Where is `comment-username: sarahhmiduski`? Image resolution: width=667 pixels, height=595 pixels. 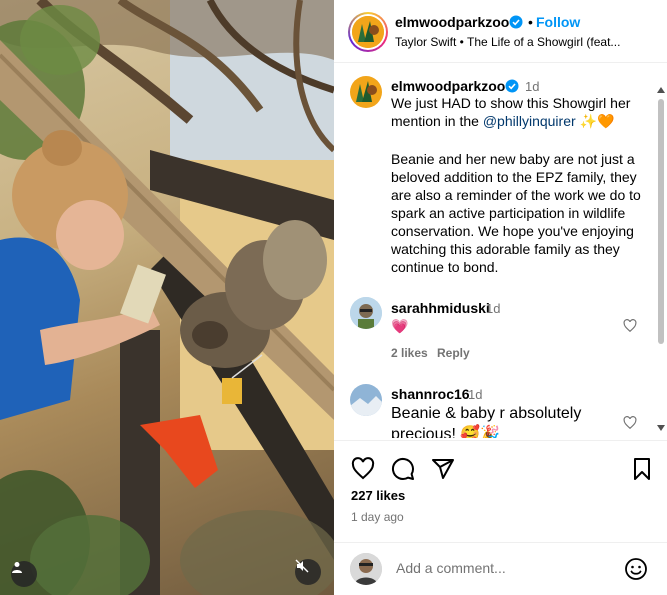 comment-username: sarahhmiduski is located at coordinates (440, 308).